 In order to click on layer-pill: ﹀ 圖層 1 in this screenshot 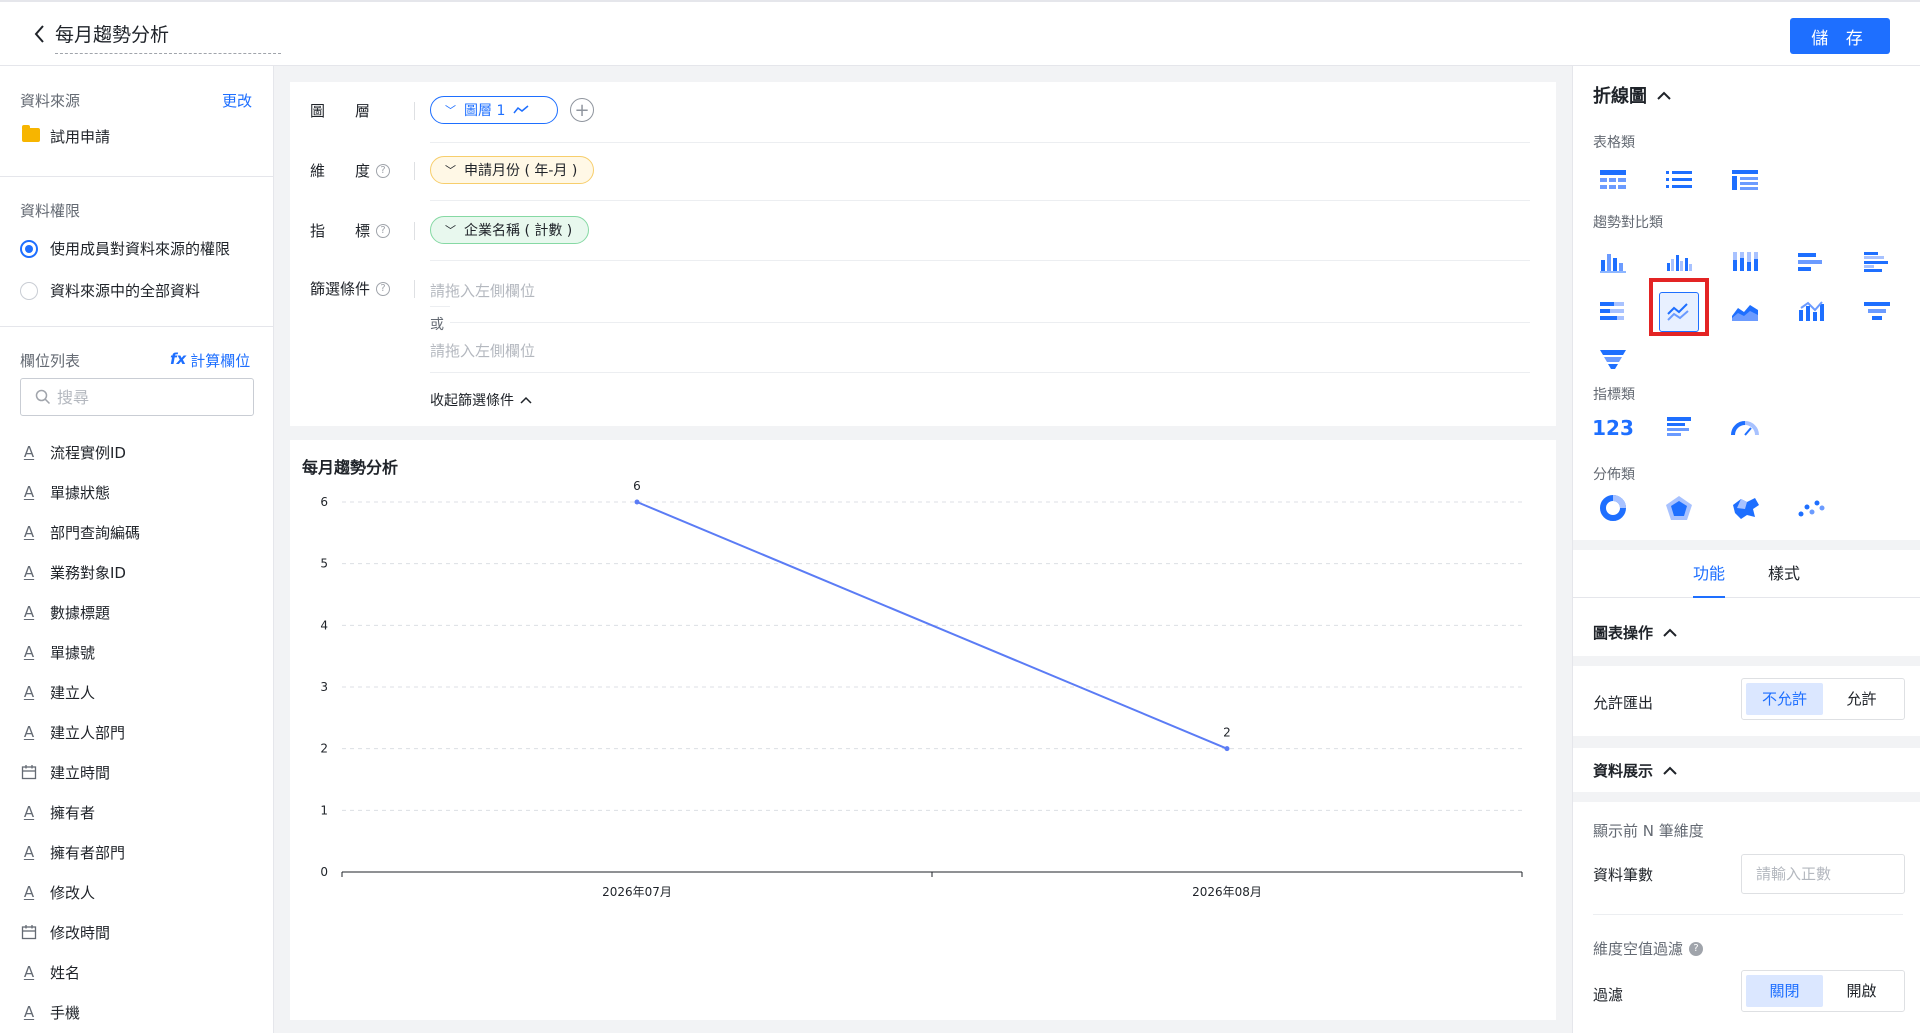, I will do `click(494, 110)`.